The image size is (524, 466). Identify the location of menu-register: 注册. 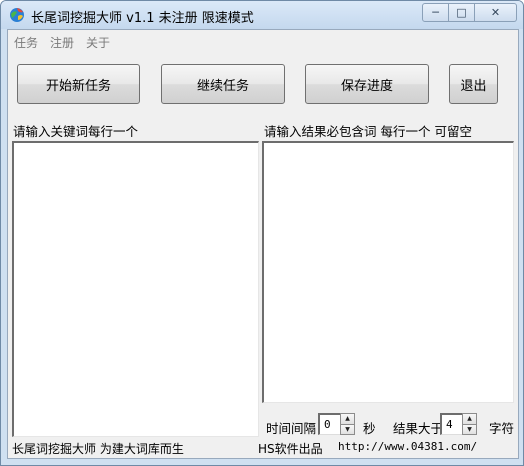
(62, 40).